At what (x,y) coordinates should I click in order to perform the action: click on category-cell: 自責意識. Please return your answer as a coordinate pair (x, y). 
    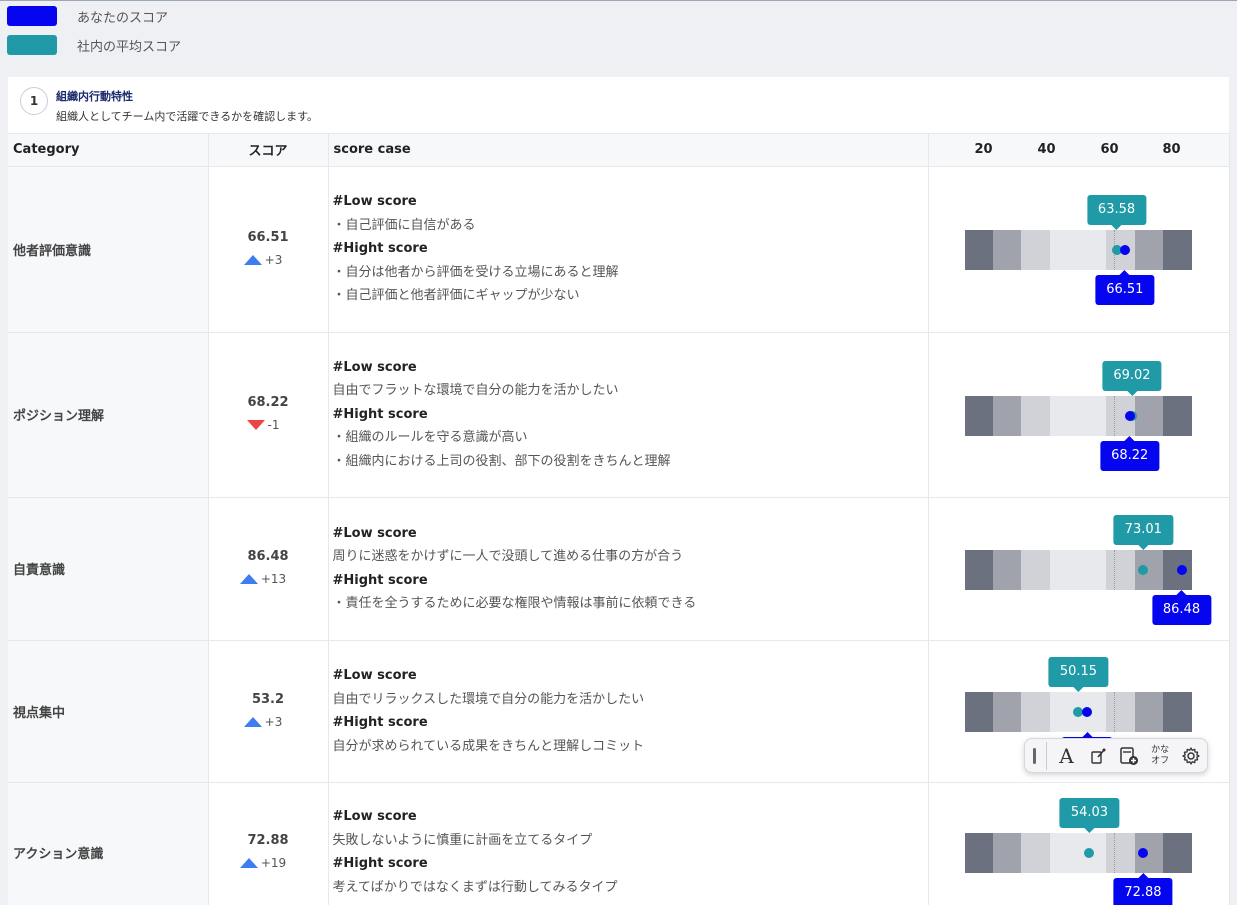
    Looking at the image, I should click on (108, 569).